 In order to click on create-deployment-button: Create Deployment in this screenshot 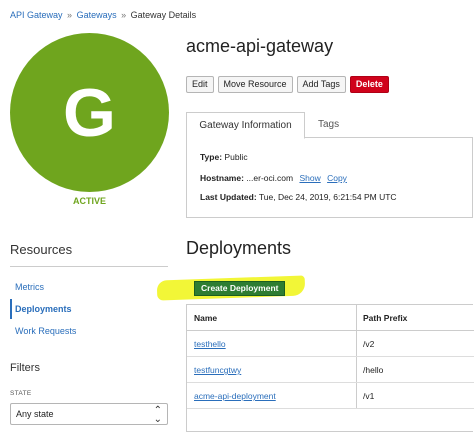, I will do `click(240, 288)`.